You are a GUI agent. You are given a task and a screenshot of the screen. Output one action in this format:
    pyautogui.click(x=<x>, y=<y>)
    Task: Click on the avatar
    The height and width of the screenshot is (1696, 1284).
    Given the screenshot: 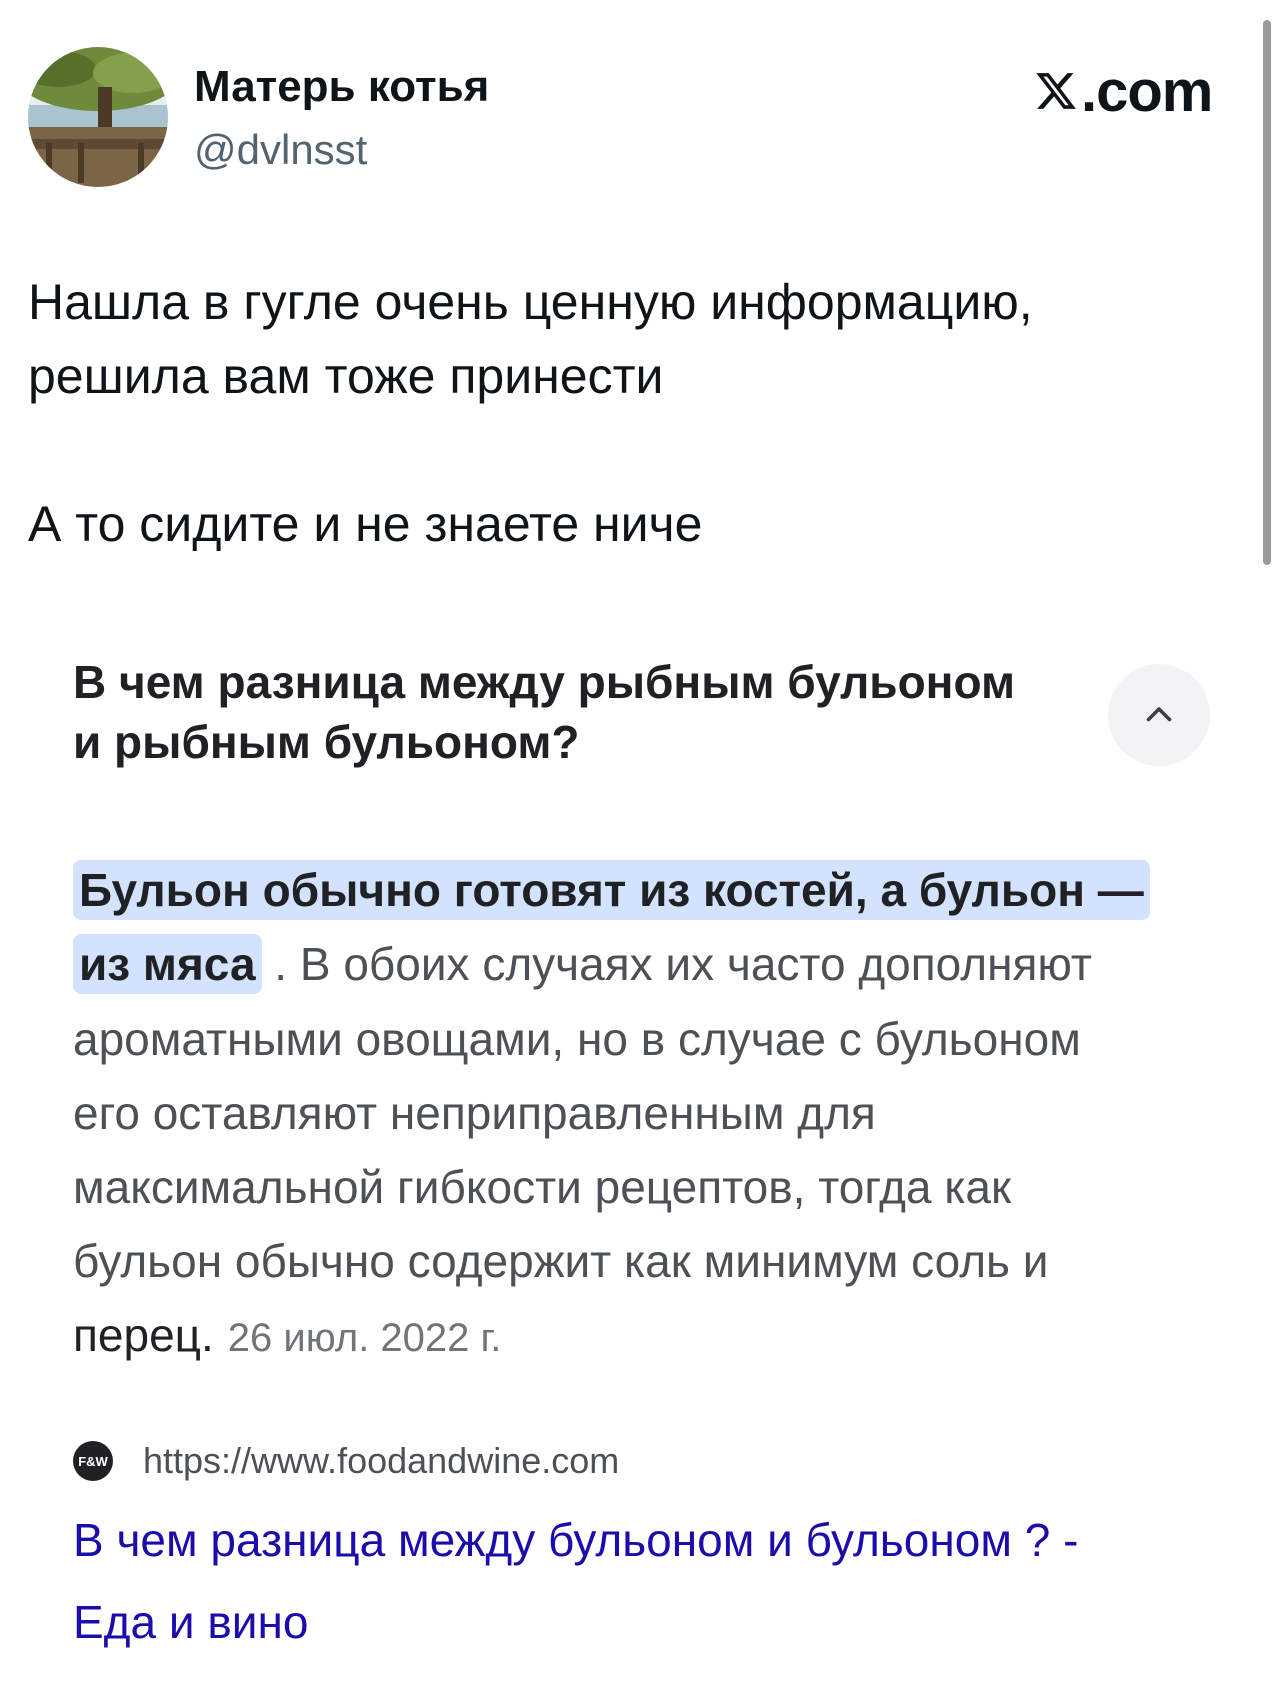 What is the action you would take?
    pyautogui.click(x=98, y=117)
    